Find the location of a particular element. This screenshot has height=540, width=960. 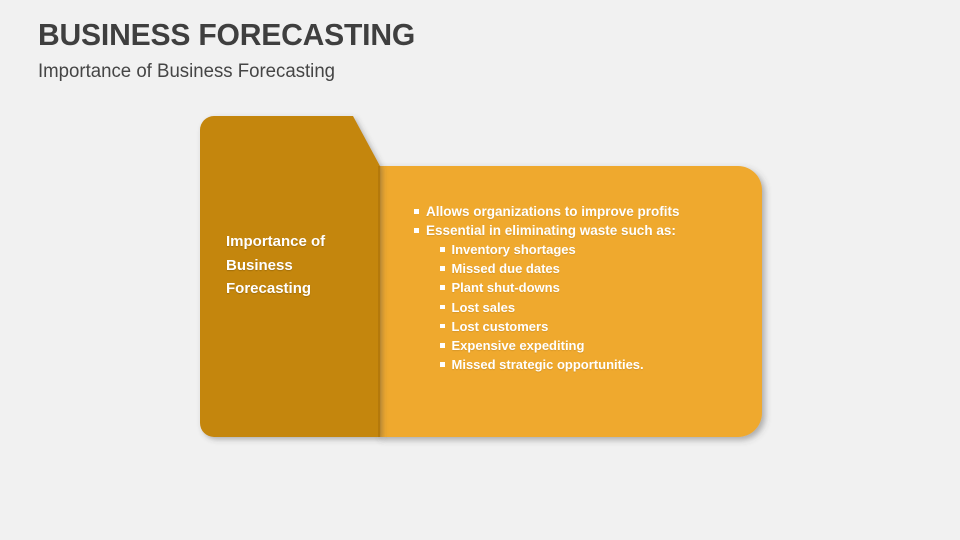

list-item-label: Lost sales is located at coordinates (483, 307).